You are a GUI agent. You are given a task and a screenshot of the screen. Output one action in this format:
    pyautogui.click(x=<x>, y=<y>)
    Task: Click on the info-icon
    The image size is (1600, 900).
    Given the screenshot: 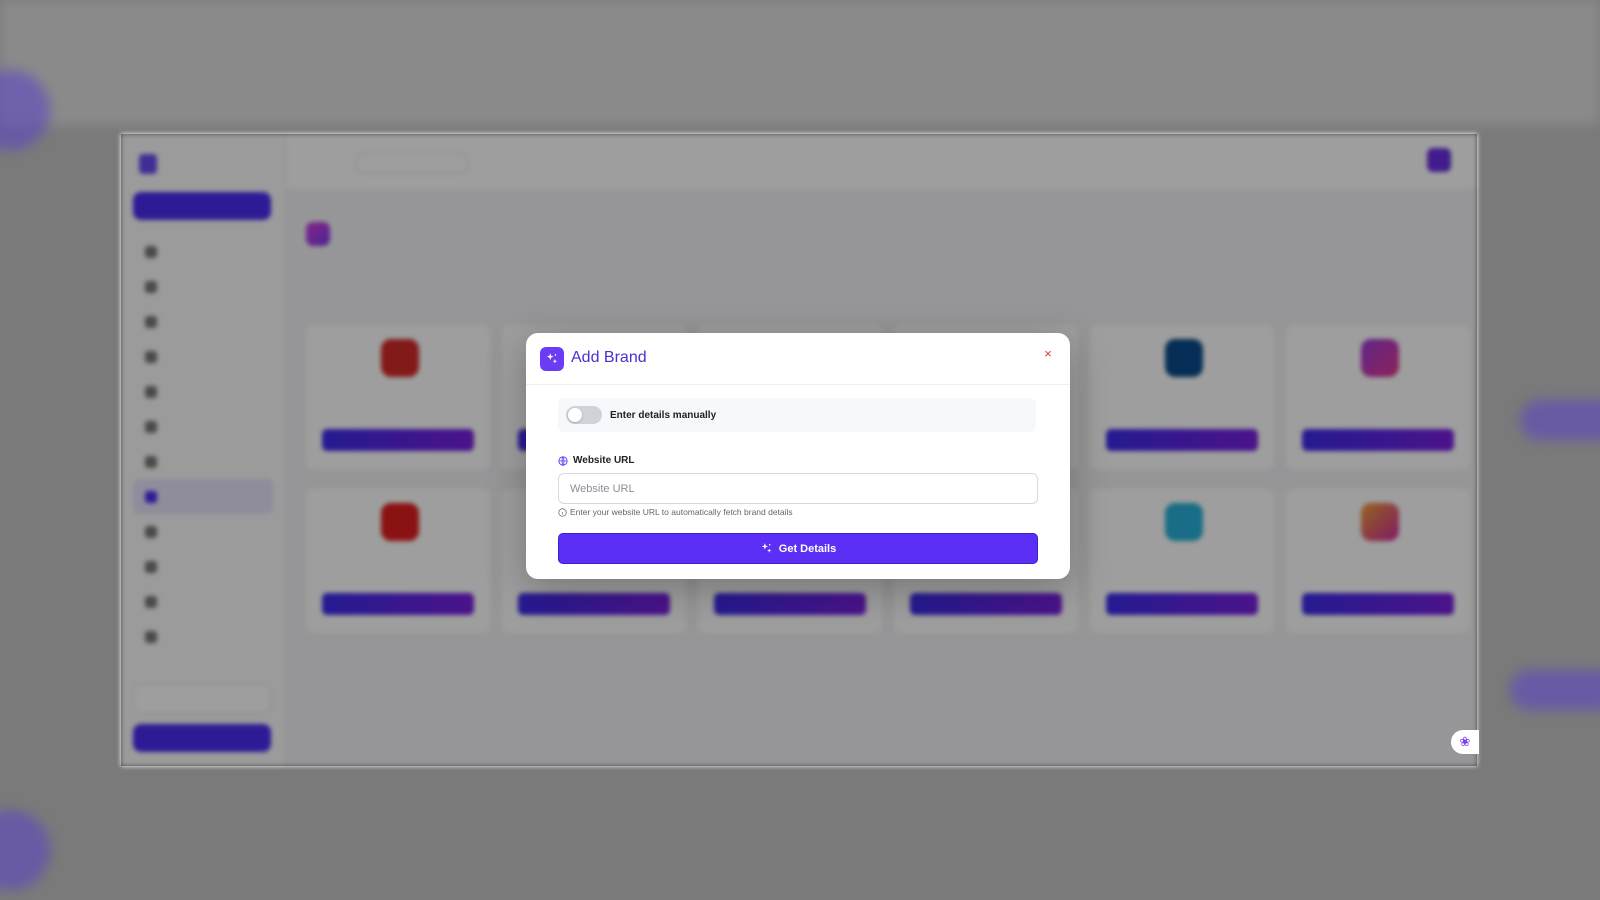 What is the action you would take?
    pyautogui.click(x=562, y=512)
    